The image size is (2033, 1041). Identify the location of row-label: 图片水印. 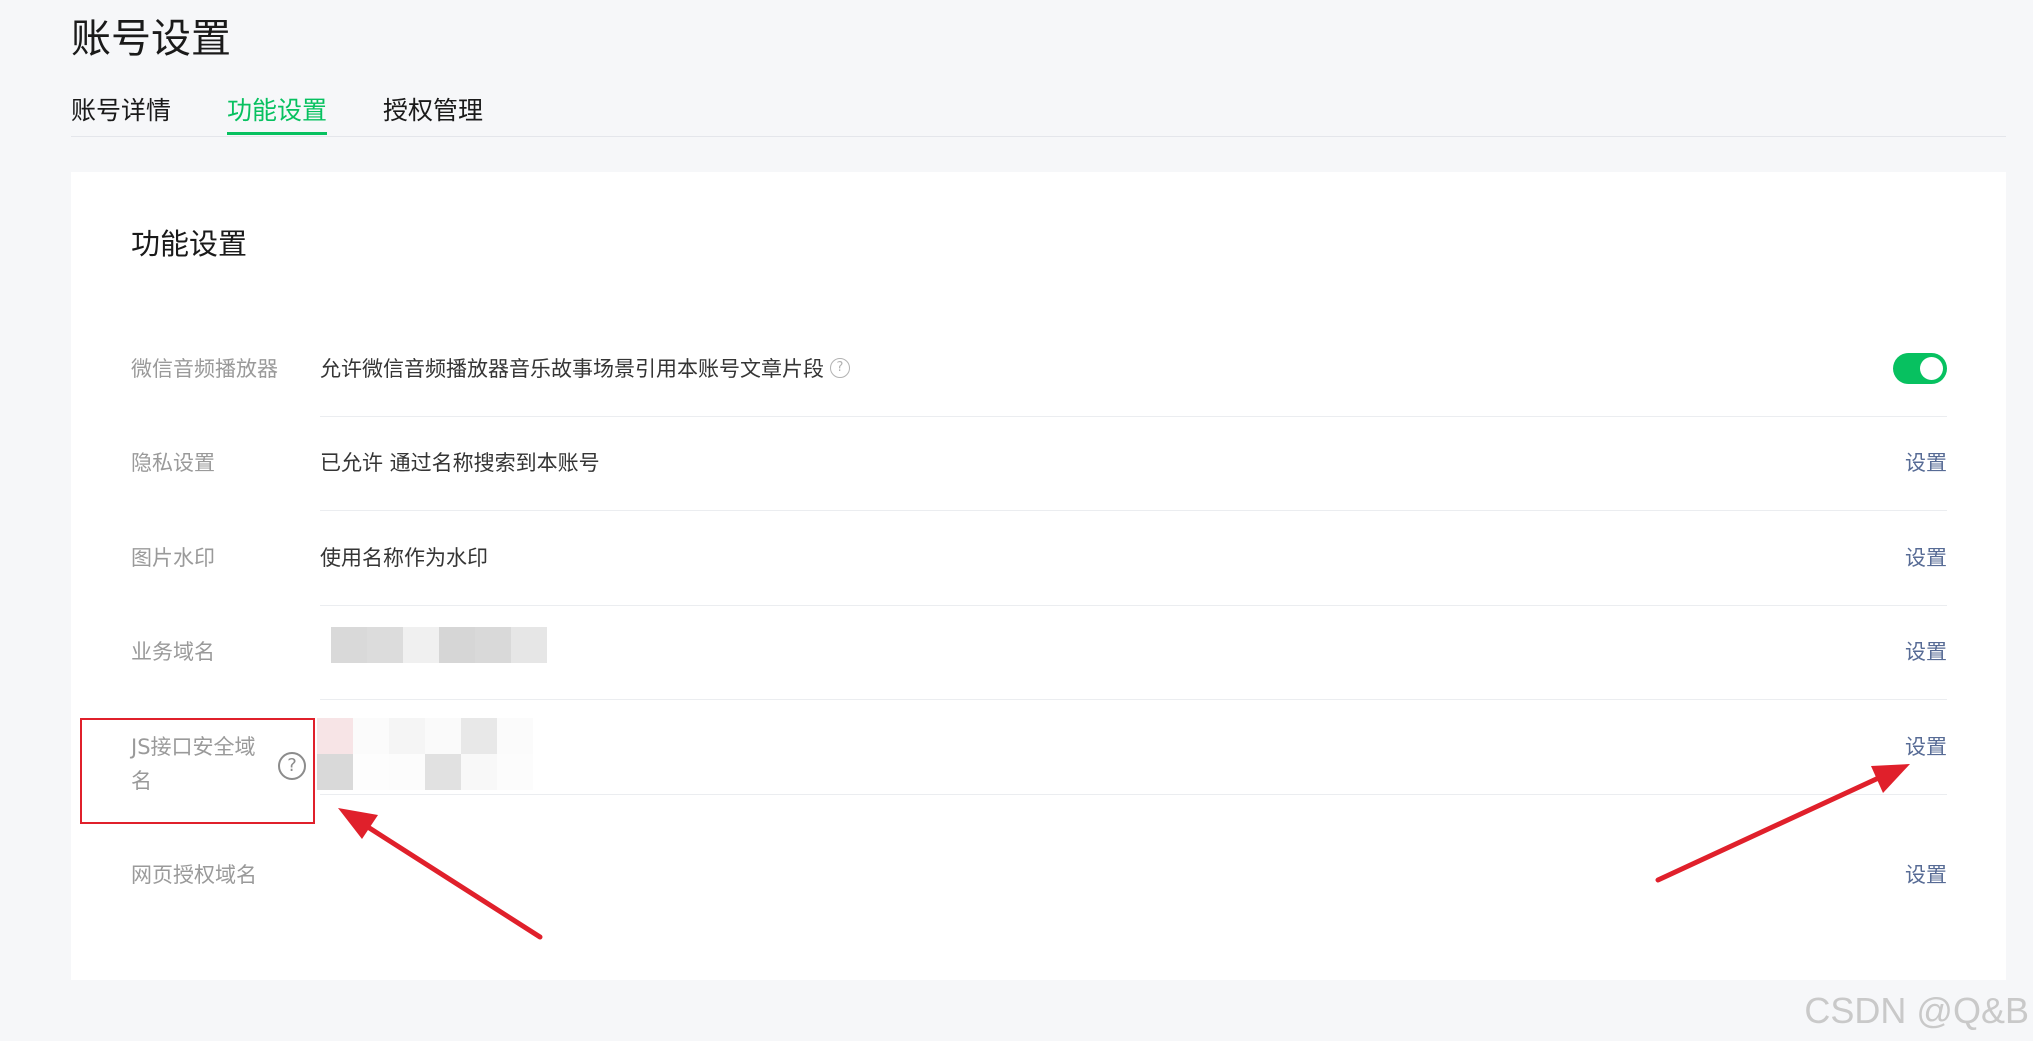
(173, 558).